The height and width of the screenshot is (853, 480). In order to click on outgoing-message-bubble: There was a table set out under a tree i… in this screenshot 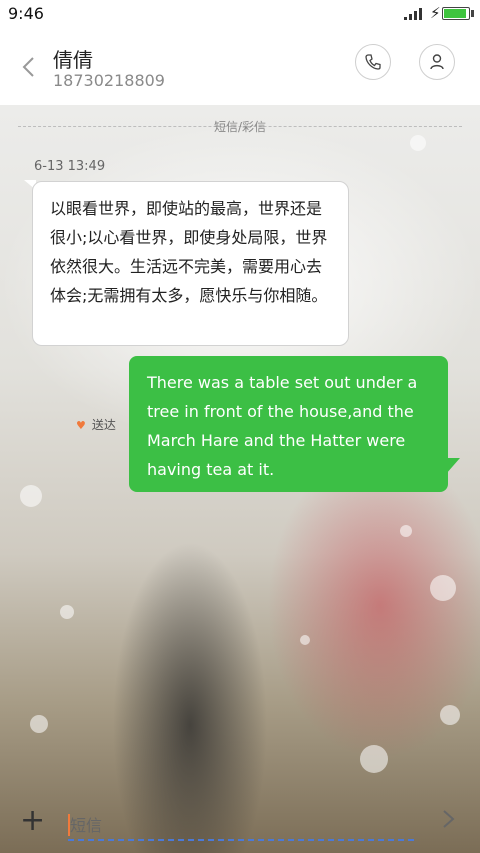, I will do `click(288, 424)`.